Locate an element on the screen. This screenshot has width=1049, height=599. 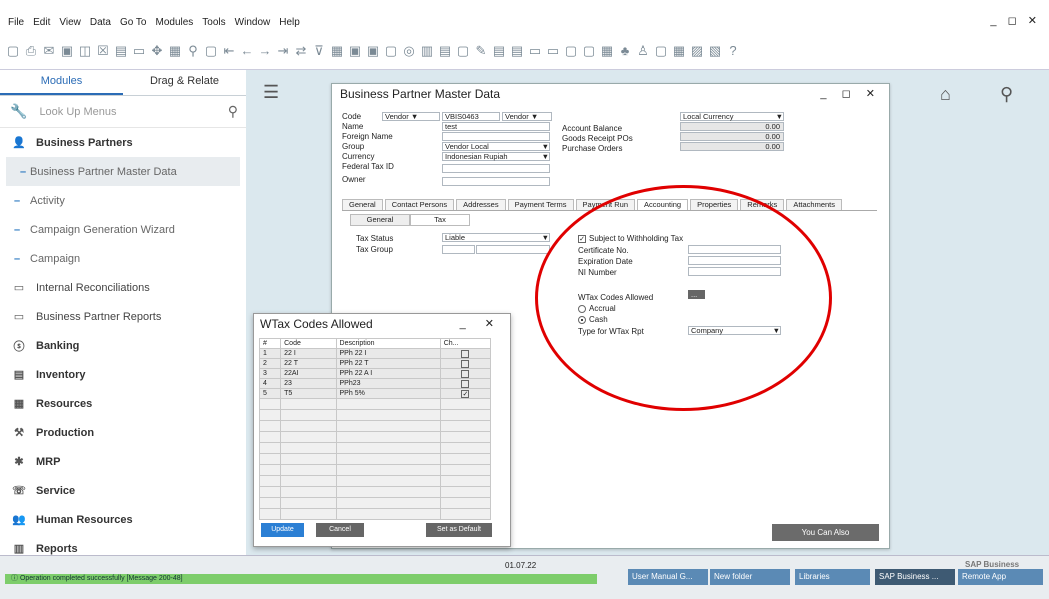
excel-icon: ☒ is located at coordinates (103, 50).